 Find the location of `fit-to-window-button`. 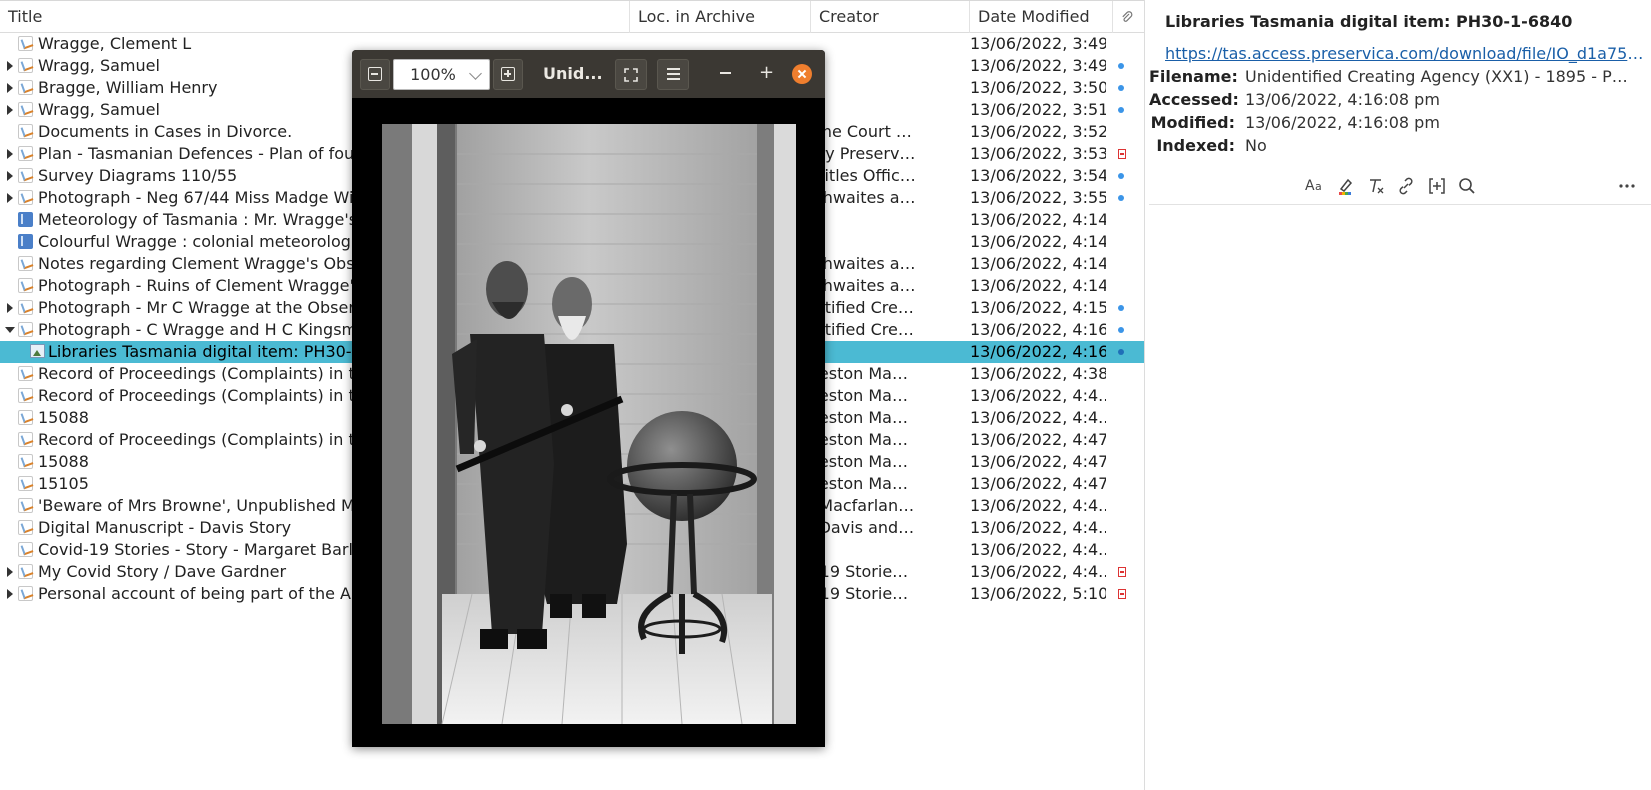

fit-to-window-button is located at coordinates (631, 74).